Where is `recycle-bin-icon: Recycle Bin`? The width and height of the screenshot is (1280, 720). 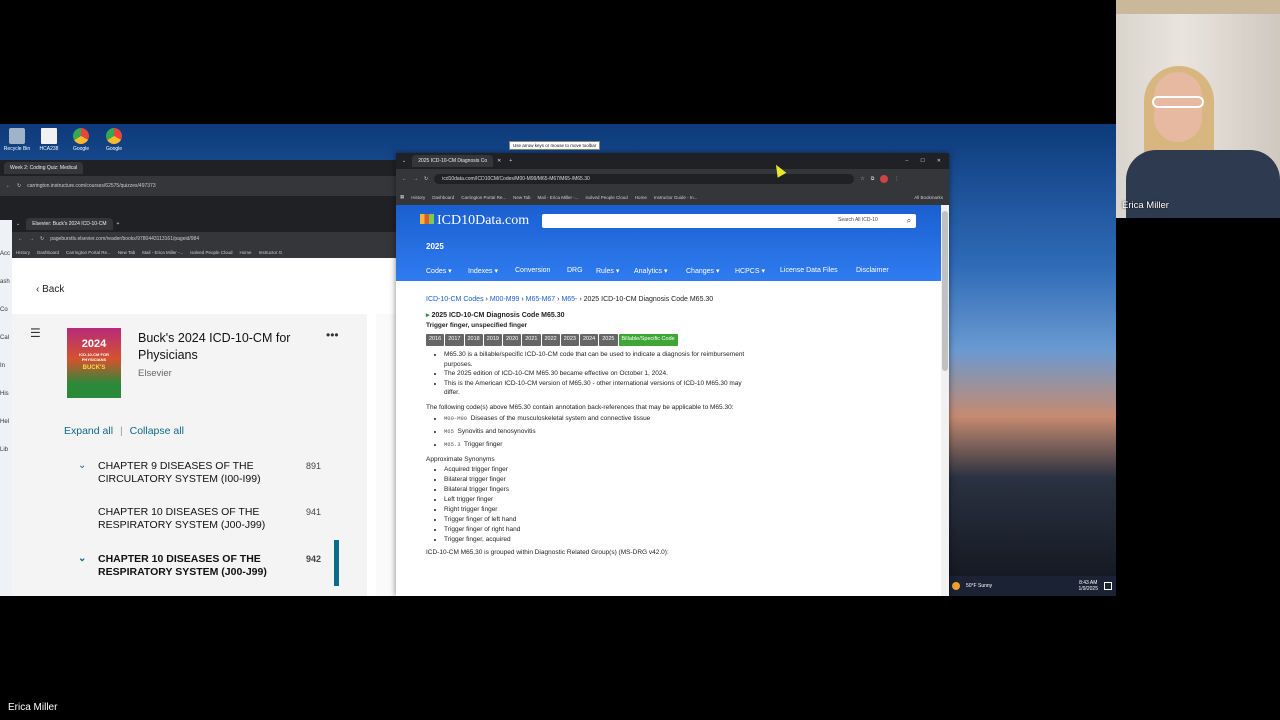 recycle-bin-icon: Recycle Bin is located at coordinates (17, 140).